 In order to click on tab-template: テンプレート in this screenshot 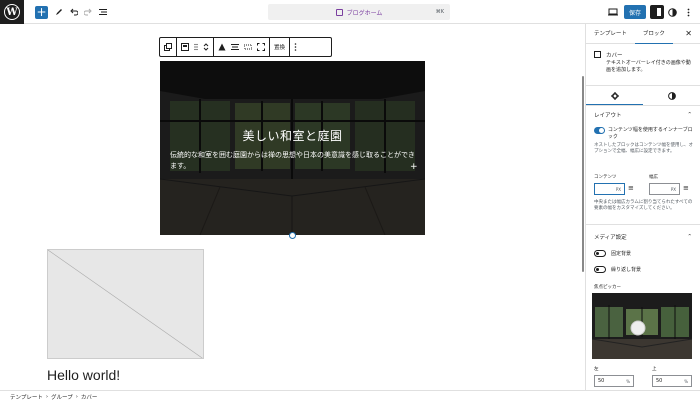, I will do `click(610, 34)`.